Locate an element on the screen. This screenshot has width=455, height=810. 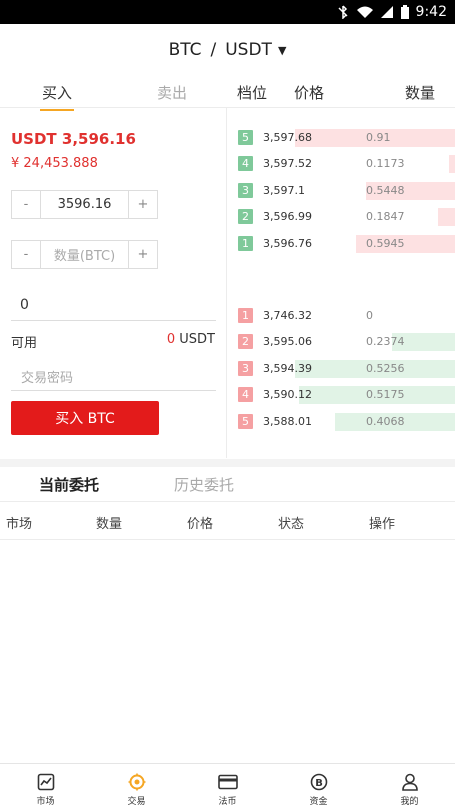
price-minus-button: - is located at coordinates (26, 204).